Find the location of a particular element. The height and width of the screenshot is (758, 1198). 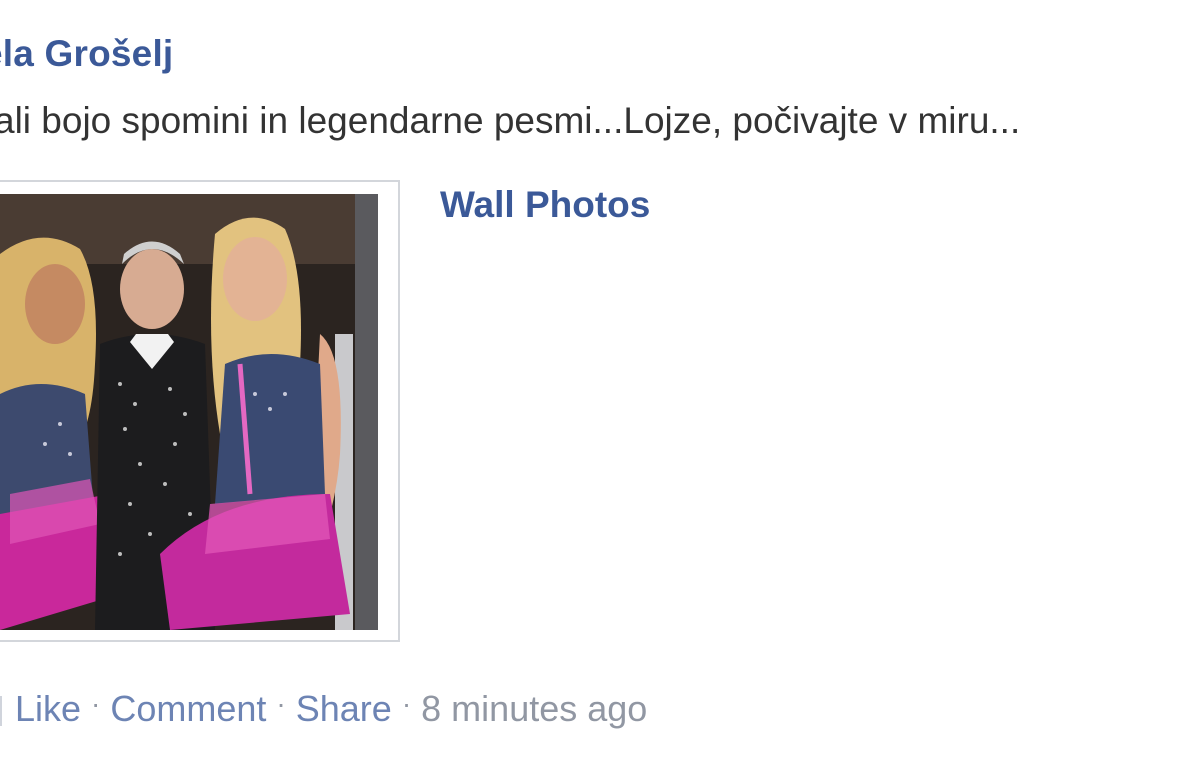

post-actions: Like · Comment · Share · 8 minutes ago is located at coordinates (331, 709).